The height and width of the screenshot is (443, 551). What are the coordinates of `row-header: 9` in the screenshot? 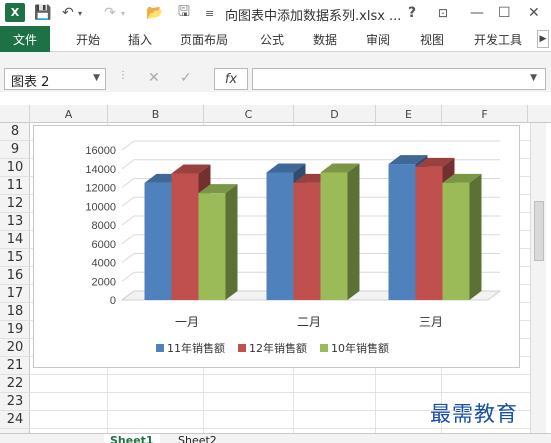 It's located at (15, 150).